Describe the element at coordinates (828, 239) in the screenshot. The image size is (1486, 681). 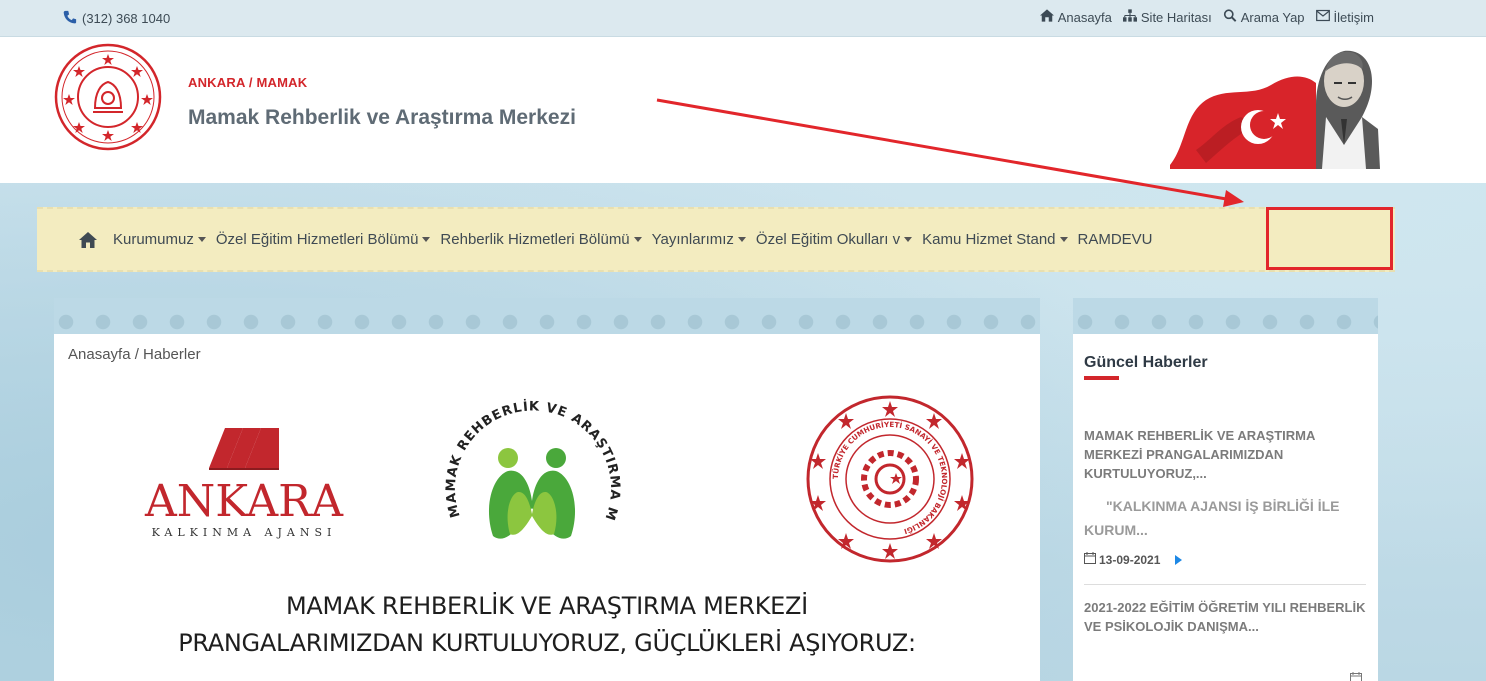
I see `nav-item-label: Özel Eğitim Okulları v` at that location.